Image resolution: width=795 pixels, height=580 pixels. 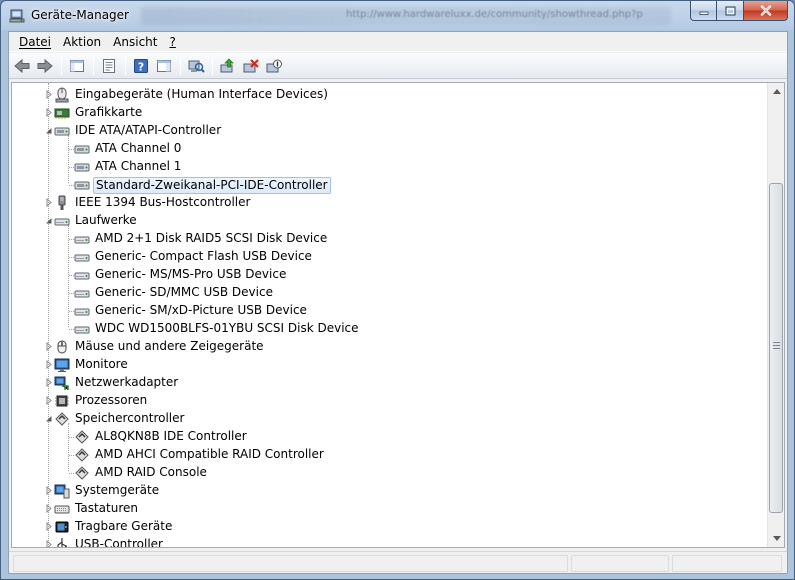 I want to click on close-button, so click(x=766, y=11).